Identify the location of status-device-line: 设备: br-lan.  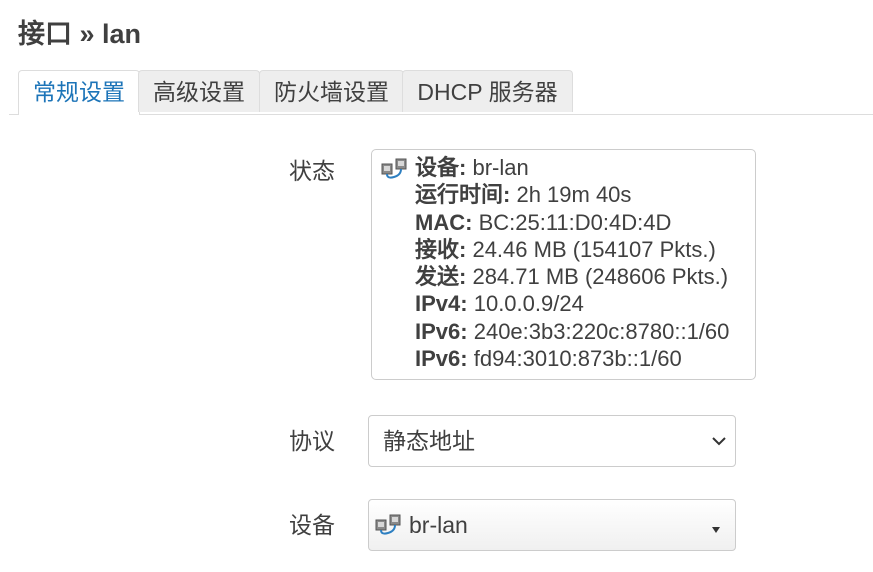
(472, 167).